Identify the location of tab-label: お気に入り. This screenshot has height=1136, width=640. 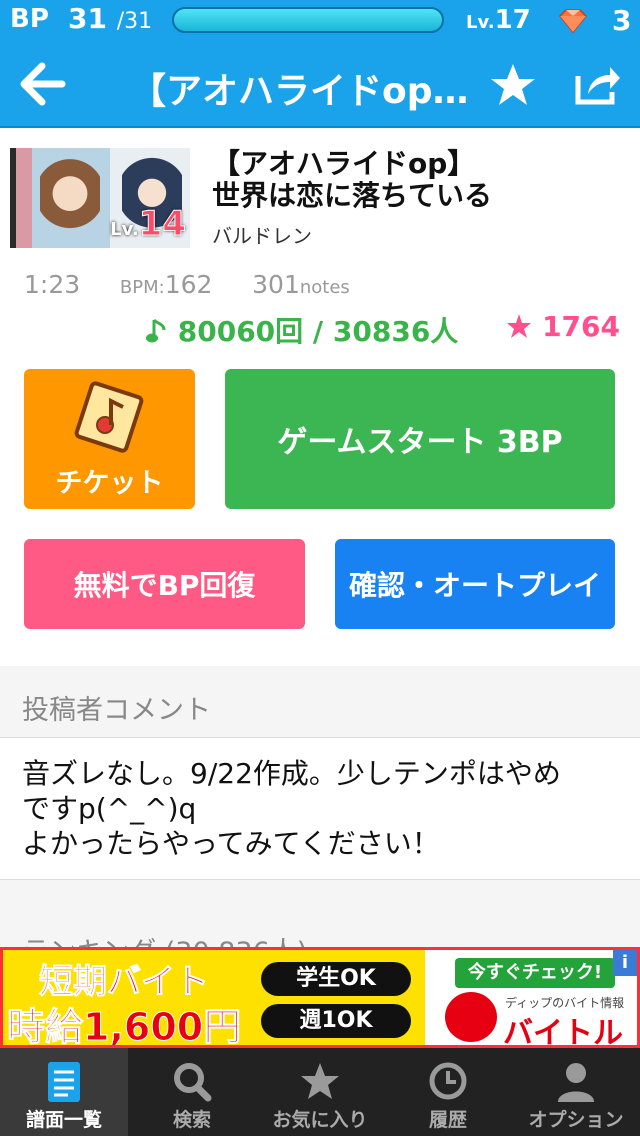
(320, 1120).